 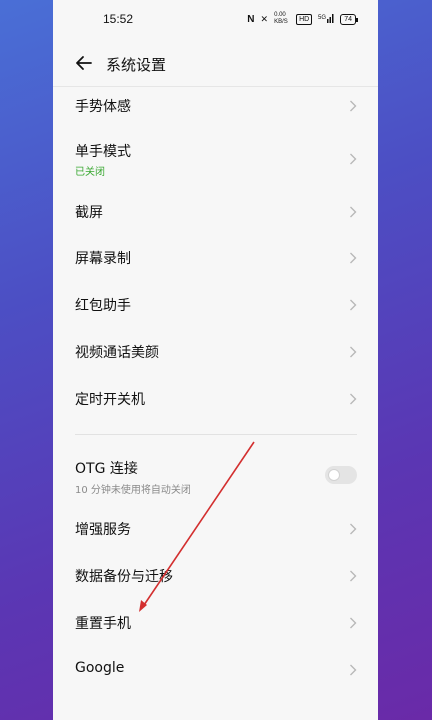 I want to click on nfc-icon: N, so click(x=251, y=19).